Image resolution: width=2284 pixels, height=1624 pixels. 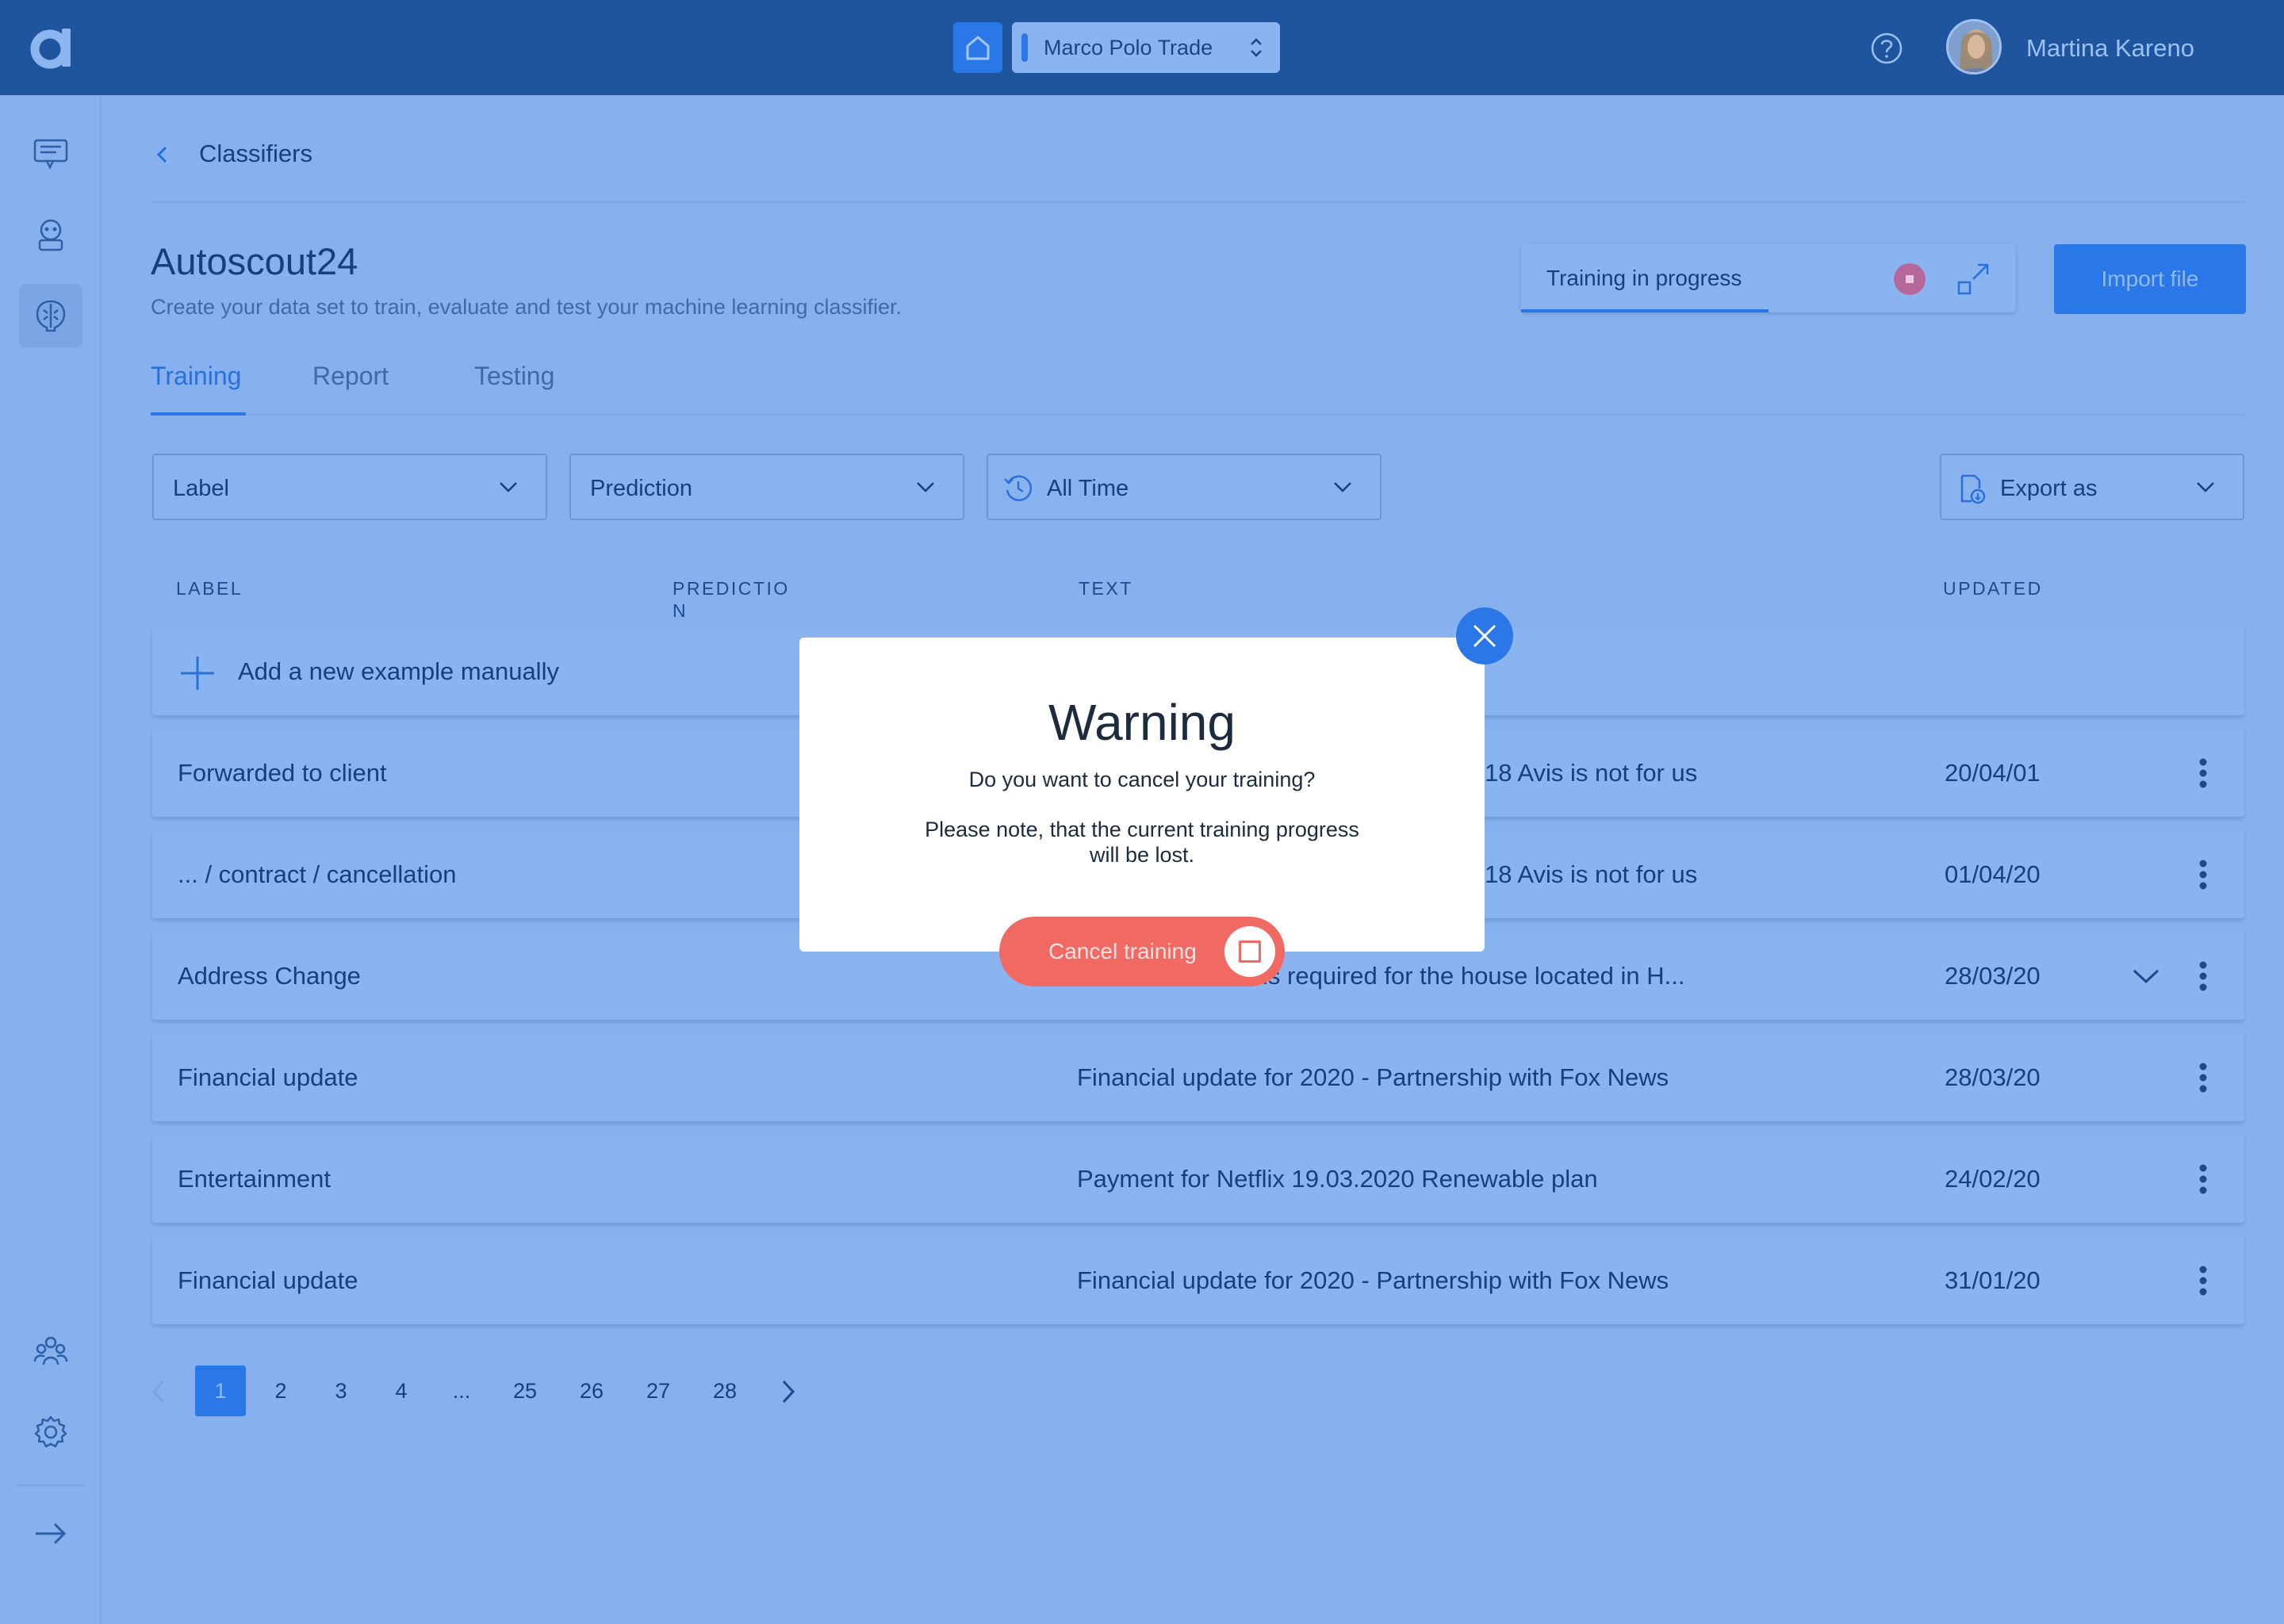 I want to click on close-modal-button, so click(x=1484, y=636).